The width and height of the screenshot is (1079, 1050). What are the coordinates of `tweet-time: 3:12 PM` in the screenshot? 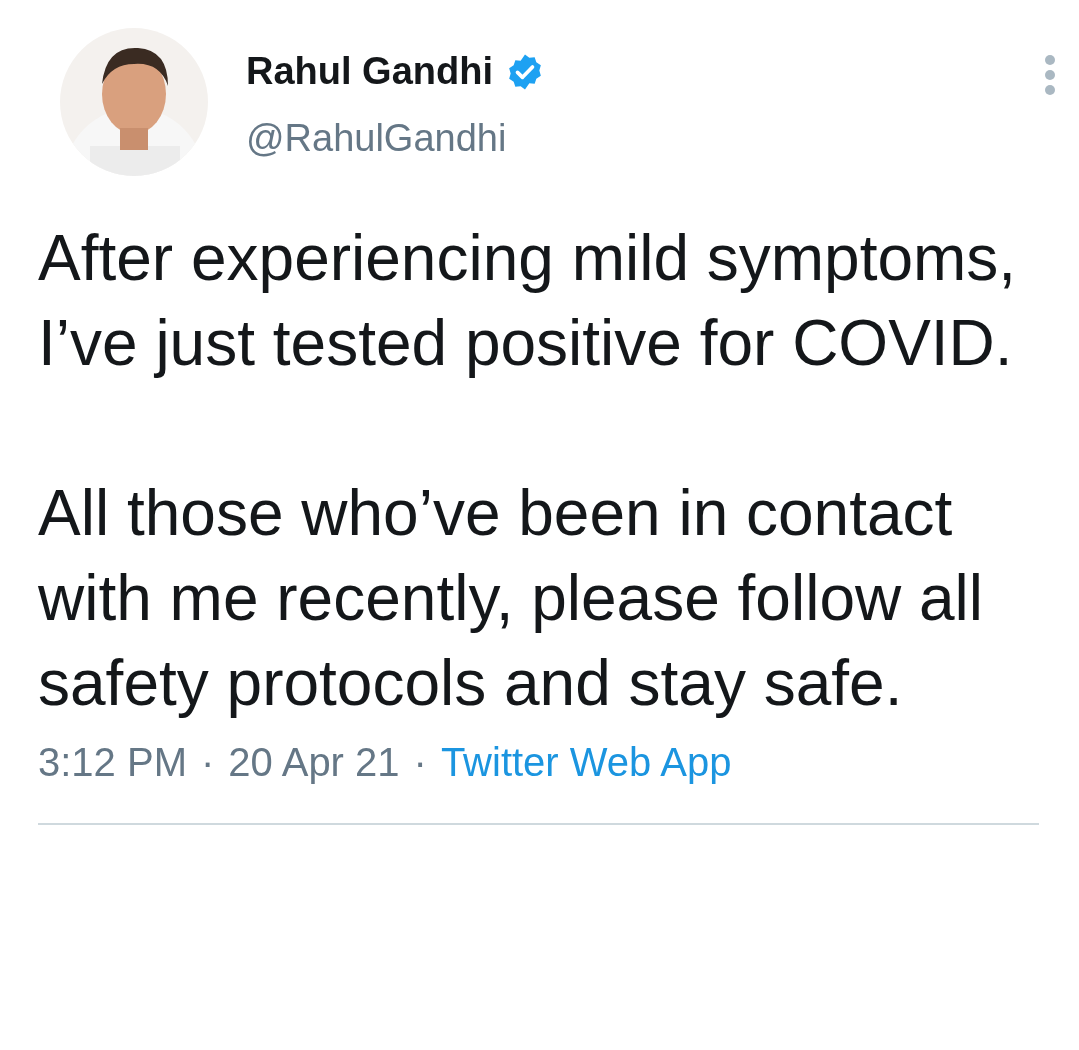 It's located at (112, 762).